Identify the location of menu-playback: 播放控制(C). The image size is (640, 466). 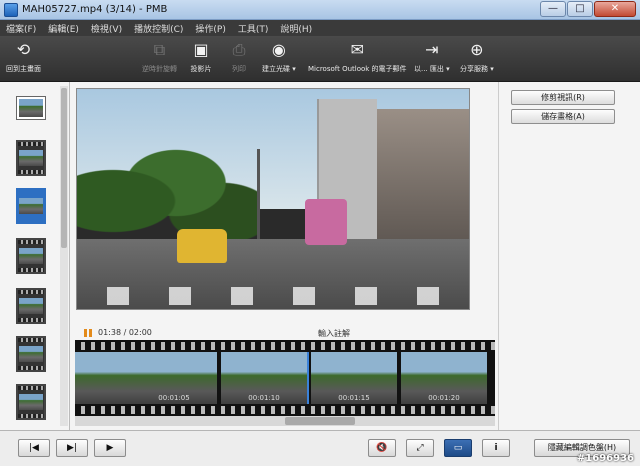
(158, 28).